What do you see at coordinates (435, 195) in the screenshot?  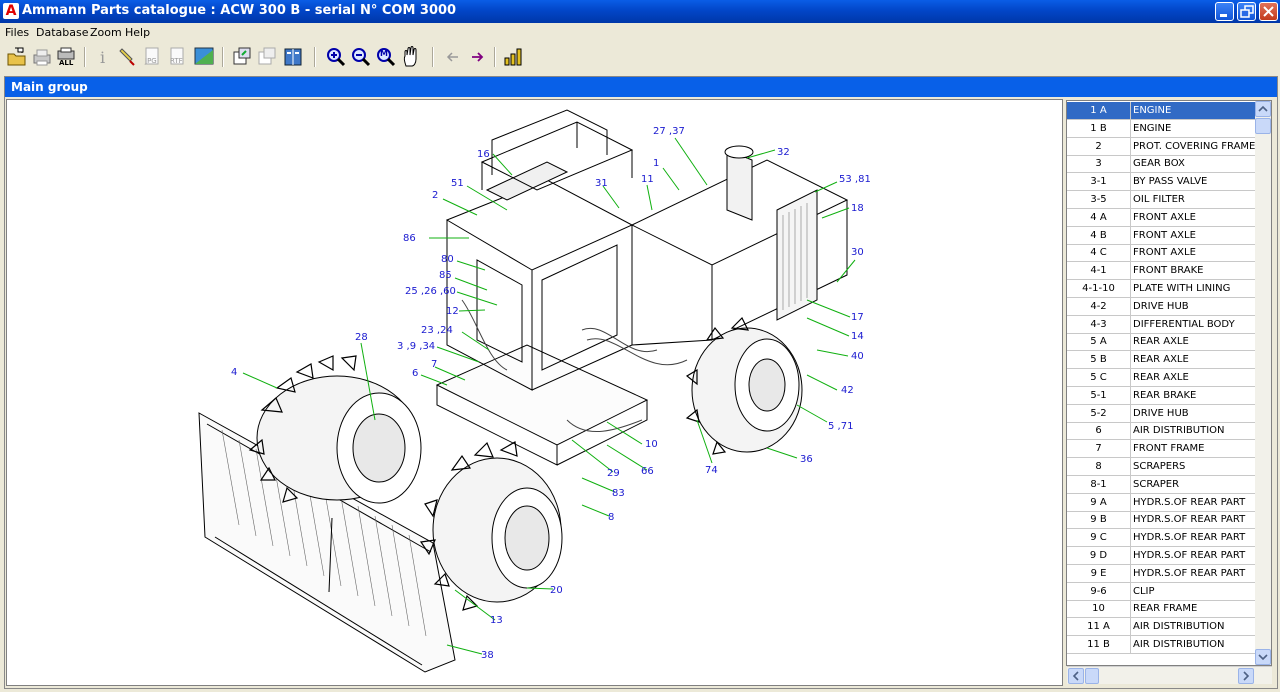 I see `callout-label: 2` at bounding box center [435, 195].